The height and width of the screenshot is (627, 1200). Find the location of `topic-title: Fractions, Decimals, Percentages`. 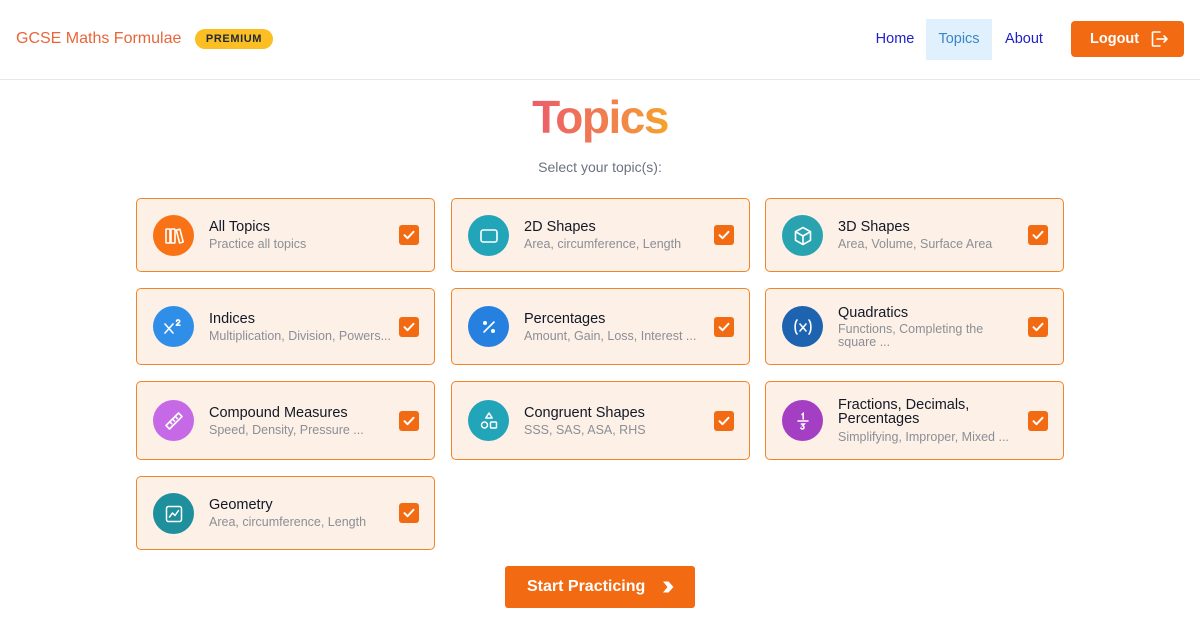

topic-title: Fractions, Decimals, Percentages is located at coordinates (904, 412).